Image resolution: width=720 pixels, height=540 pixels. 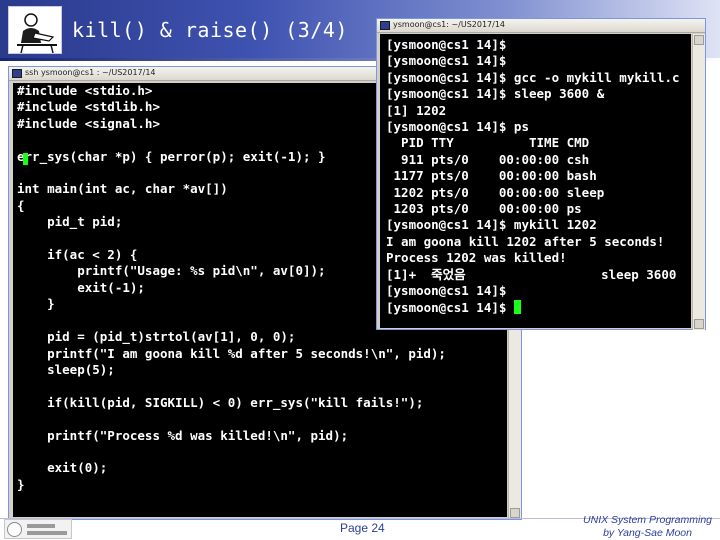 I want to click on window-title: ysmoon@cs1: ~/US2017/14, so click(x=449, y=24).